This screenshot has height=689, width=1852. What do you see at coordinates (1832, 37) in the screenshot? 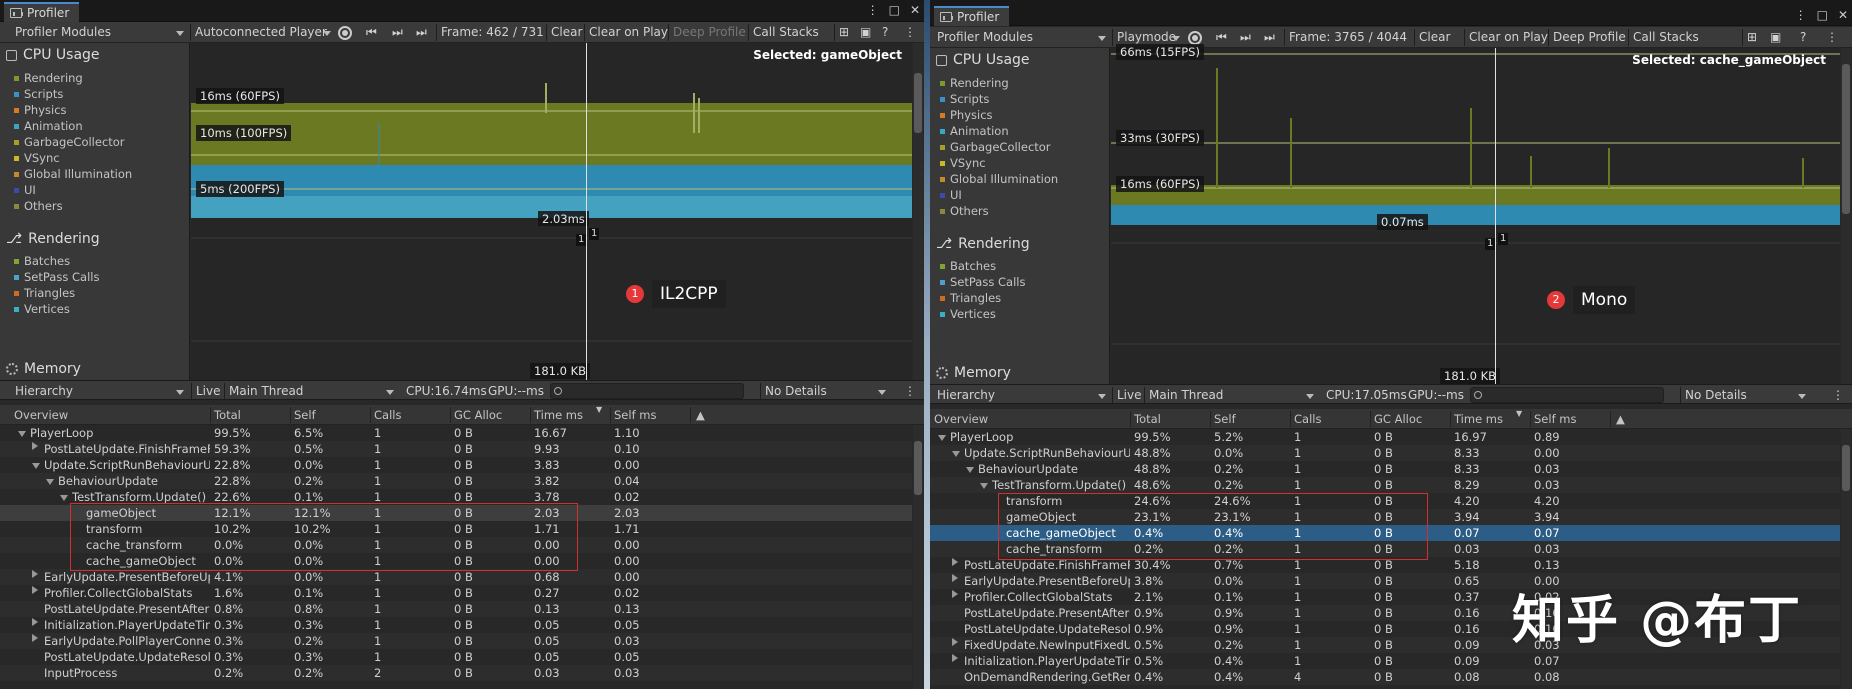
I see `menu-icon: ⋮` at bounding box center [1832, 37].